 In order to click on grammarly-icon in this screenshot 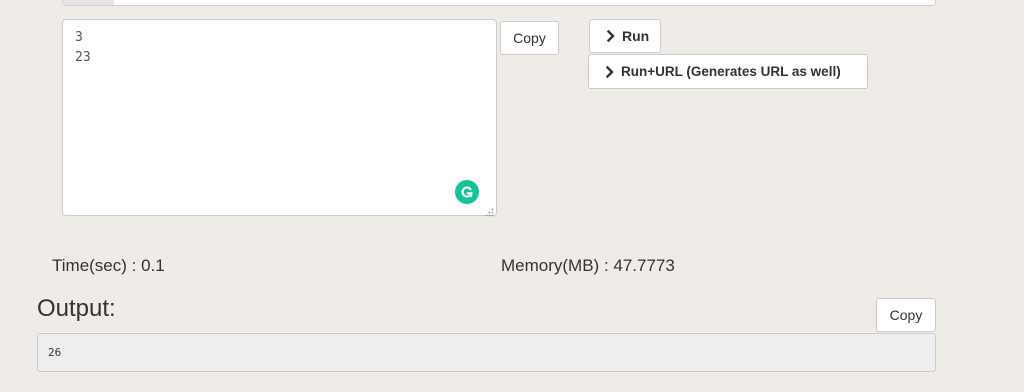, I will do `click(467, 192)`.